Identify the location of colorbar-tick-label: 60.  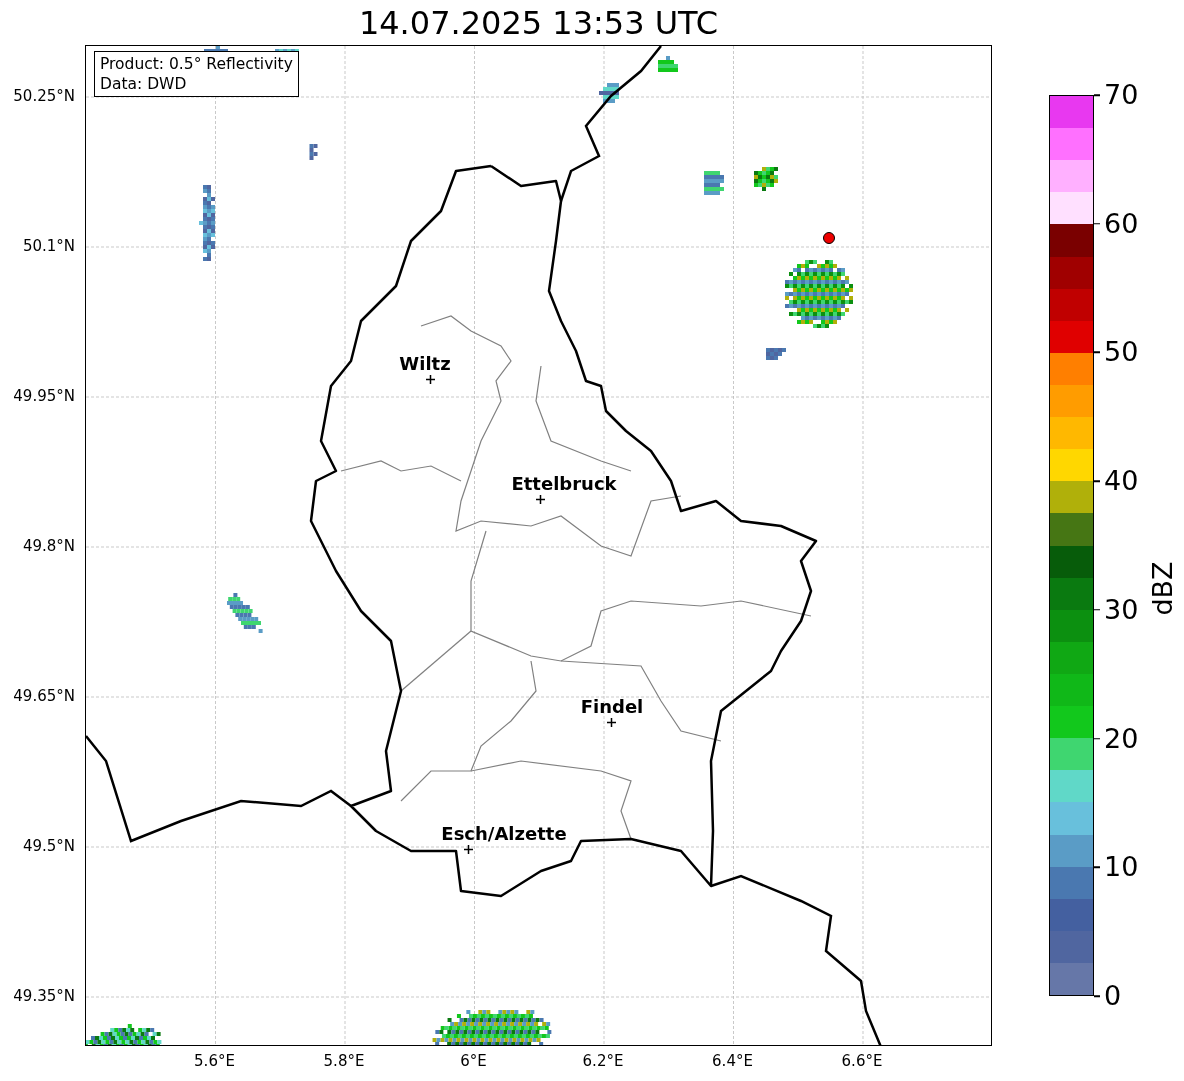
(1121, 223).